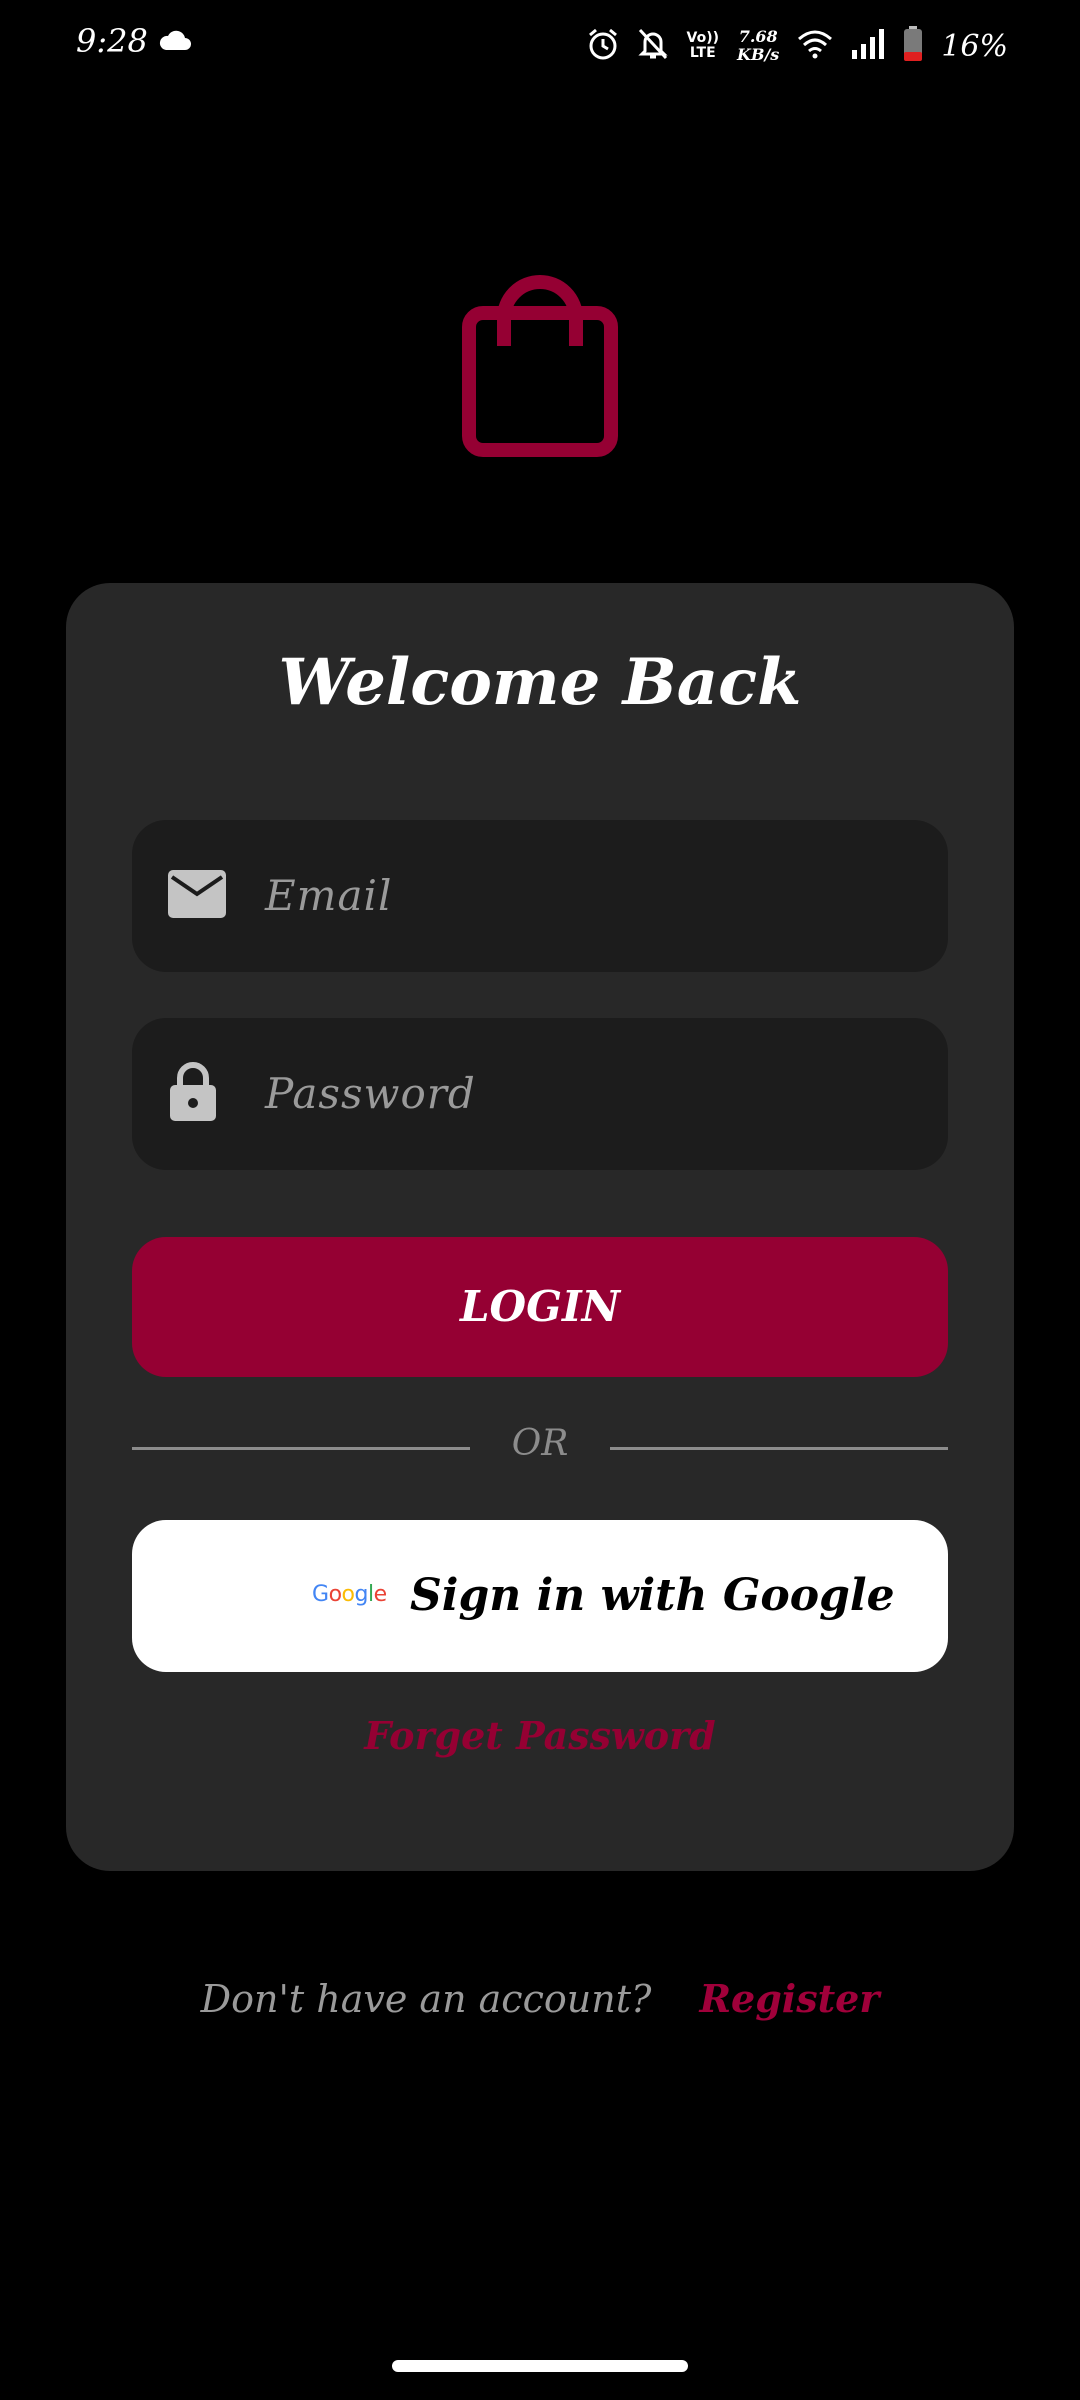 Image resolution: width=1080 pixels, height=2400 pixels. What do you see at coordinates (703, 38) in the screenshot?
I see `volte-top: Vo))` at bounding box center [703, 38].